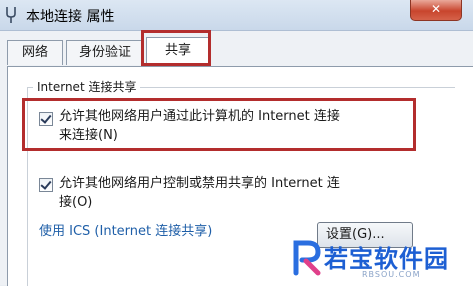 The height and width of the screenshot is (286, 473). What do you see at coordinates (236, 15) in the screenshot?
I see `title-bar: 本地连接 属性 ✕` at bounding box center [236, 15].